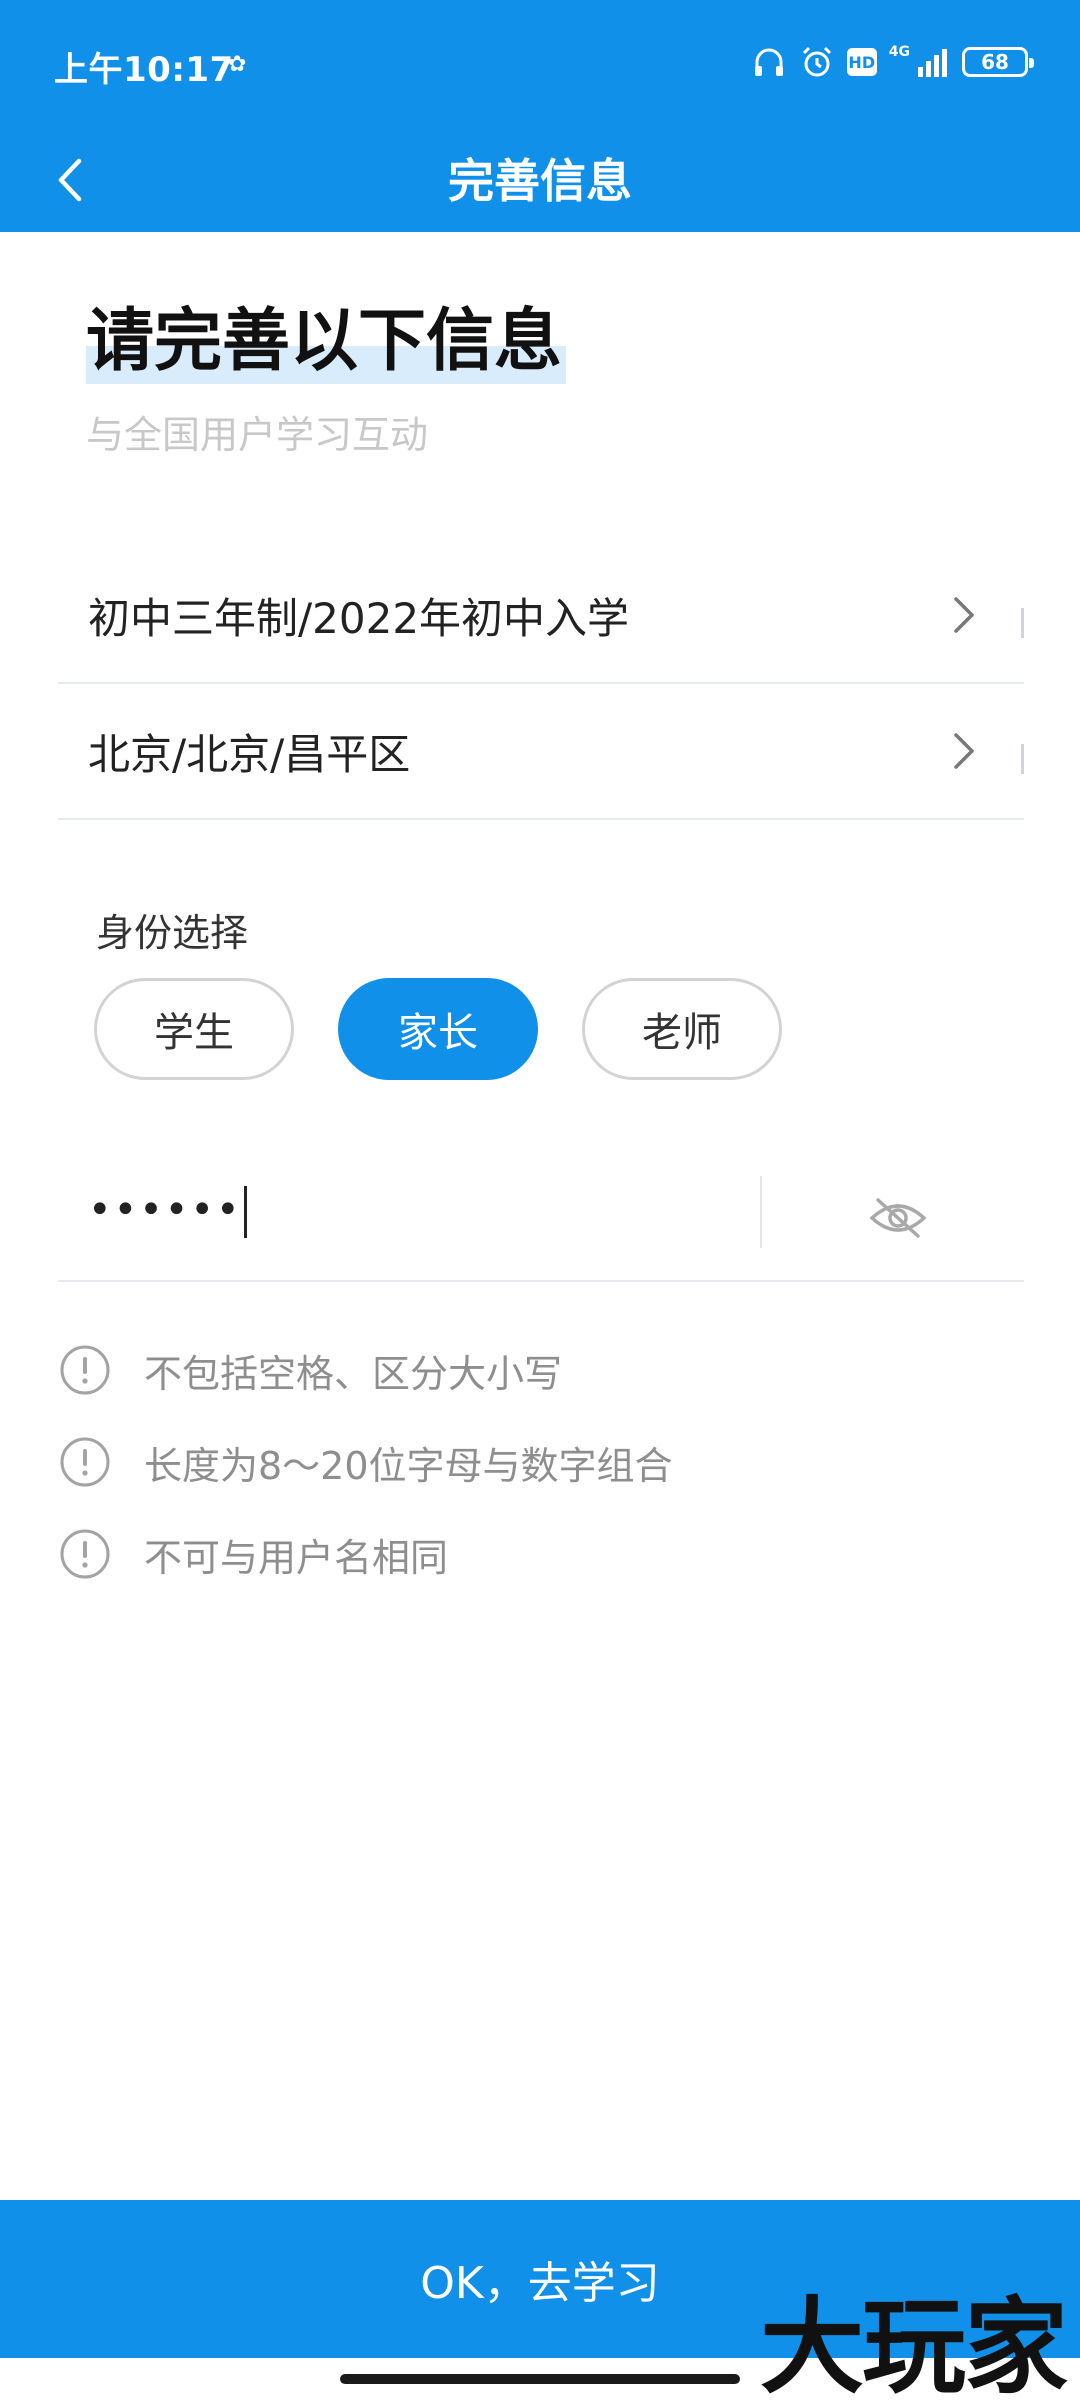 The image size is (1080, 2400). I want to click on region-picker-value: 北京/北京/昌平区, so click(249, 754).